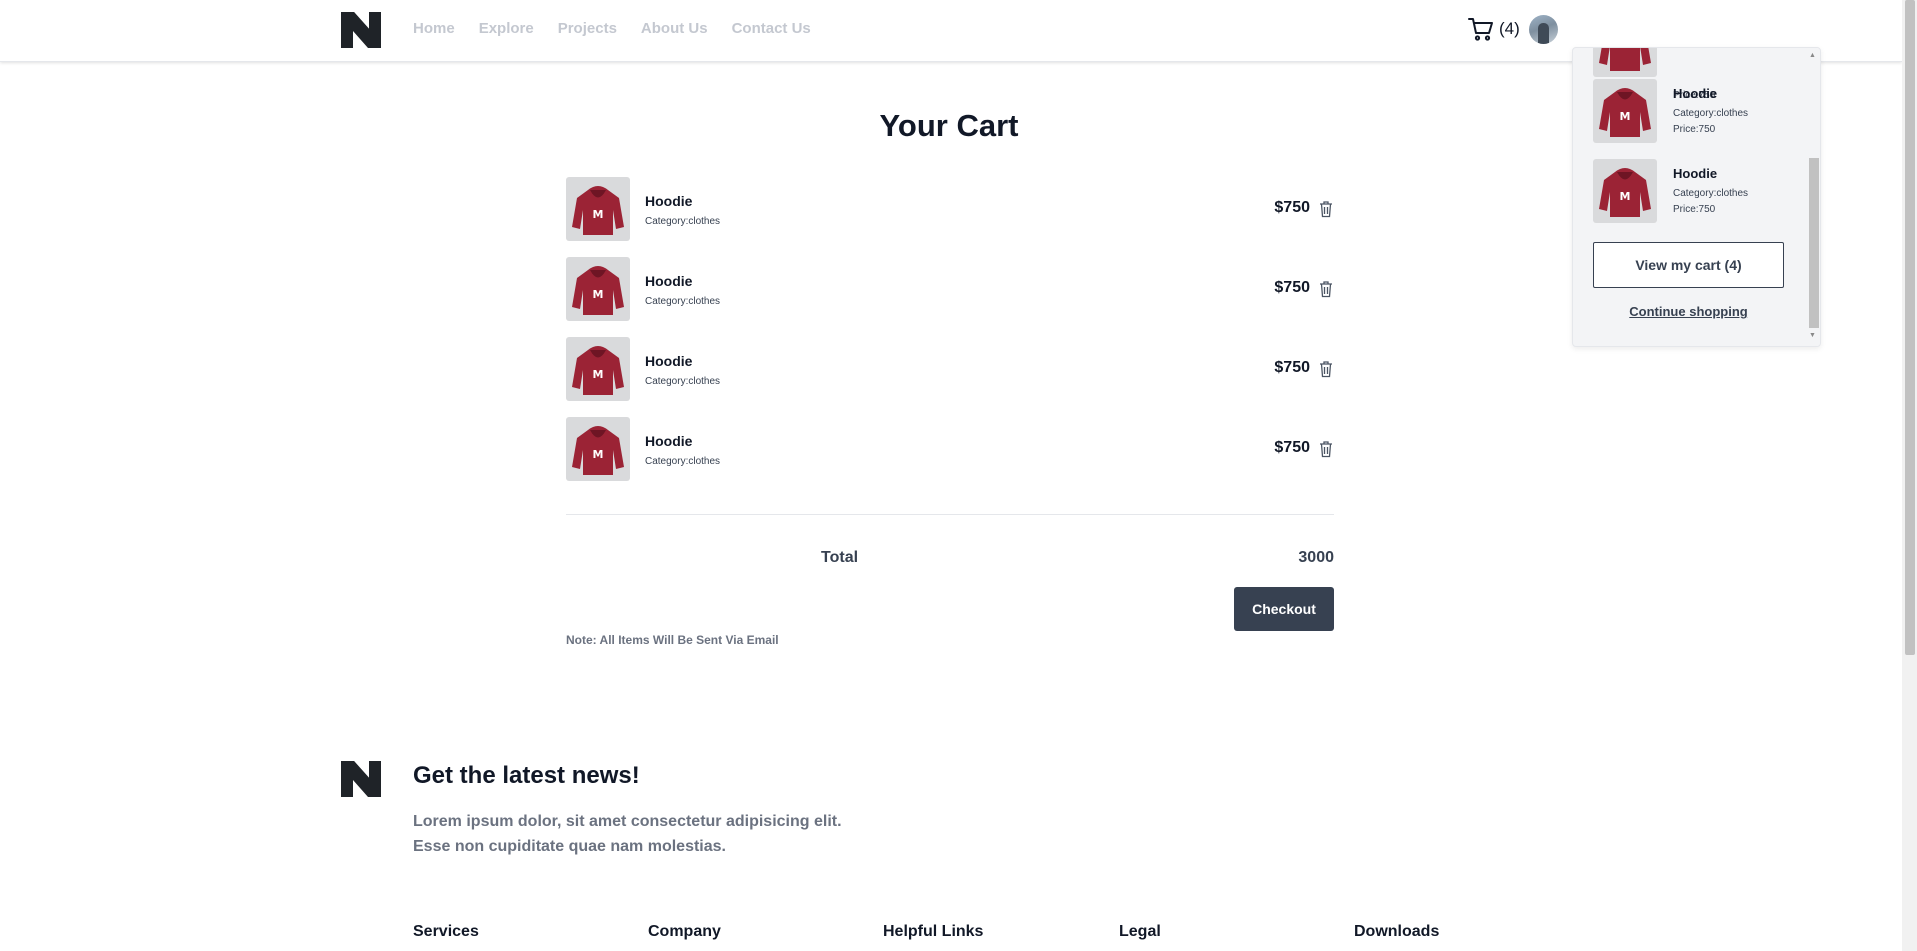 This screenshot has width=1917, height=951. I want to click on newsletter-title: Get the latest news!, so click(526, 775).